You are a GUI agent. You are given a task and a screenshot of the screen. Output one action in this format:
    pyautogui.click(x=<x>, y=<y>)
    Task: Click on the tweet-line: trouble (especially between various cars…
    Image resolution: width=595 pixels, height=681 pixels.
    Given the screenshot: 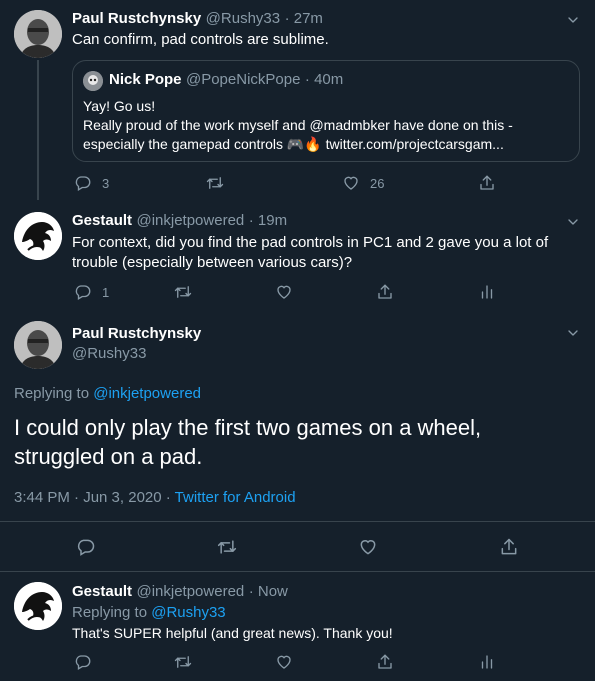 What is the action you would take?
    pyautogui.click(x=212, y=262)
    